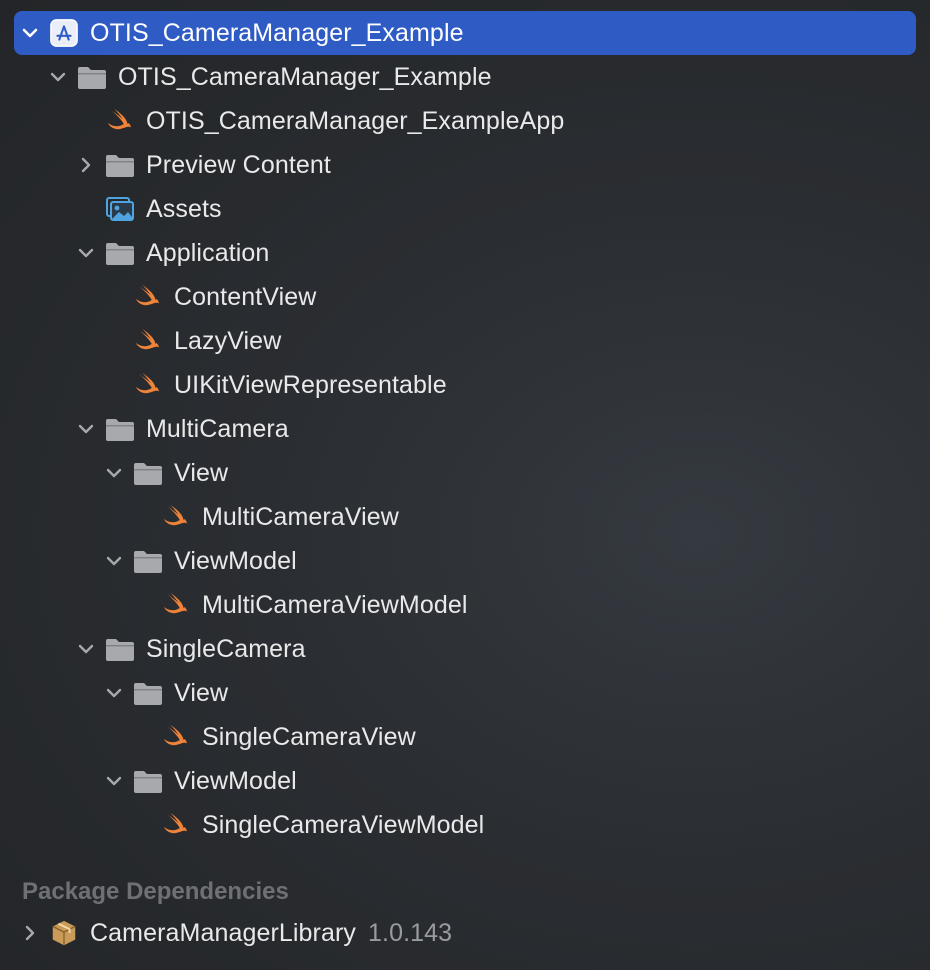 This screenshot has width=930, height=970. I want to click on app-project-icon, so click(64, 33).